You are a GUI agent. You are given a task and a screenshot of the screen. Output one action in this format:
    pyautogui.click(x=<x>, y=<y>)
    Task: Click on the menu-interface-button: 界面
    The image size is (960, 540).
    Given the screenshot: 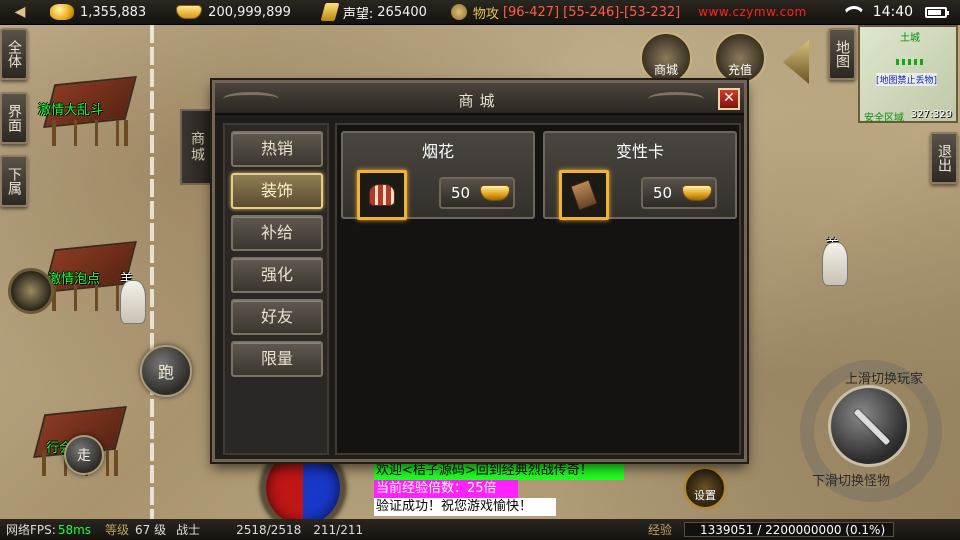 What is the action you would take?
    pyautogui.click(x=14, y=118)
    